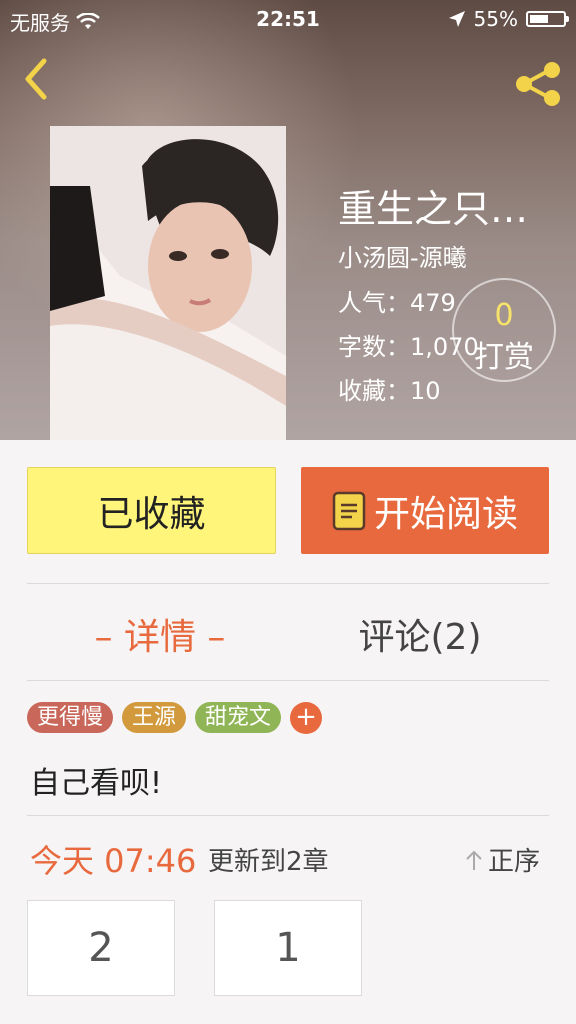 The image size is (576, 1024). I want to click on start-reading-button: 开始阅读, so click(425, 510).